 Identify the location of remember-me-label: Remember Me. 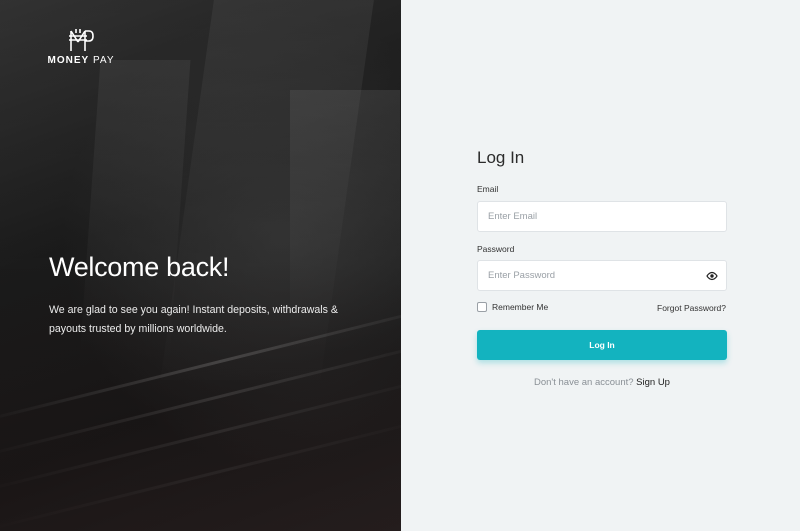
(520, 307).